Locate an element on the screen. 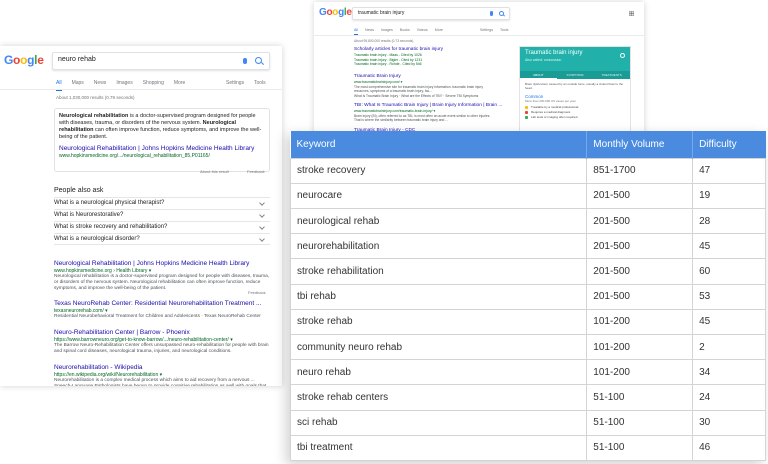  knowledge-panel-title: Traumatic brain injury is located at coordinates (554, 53).